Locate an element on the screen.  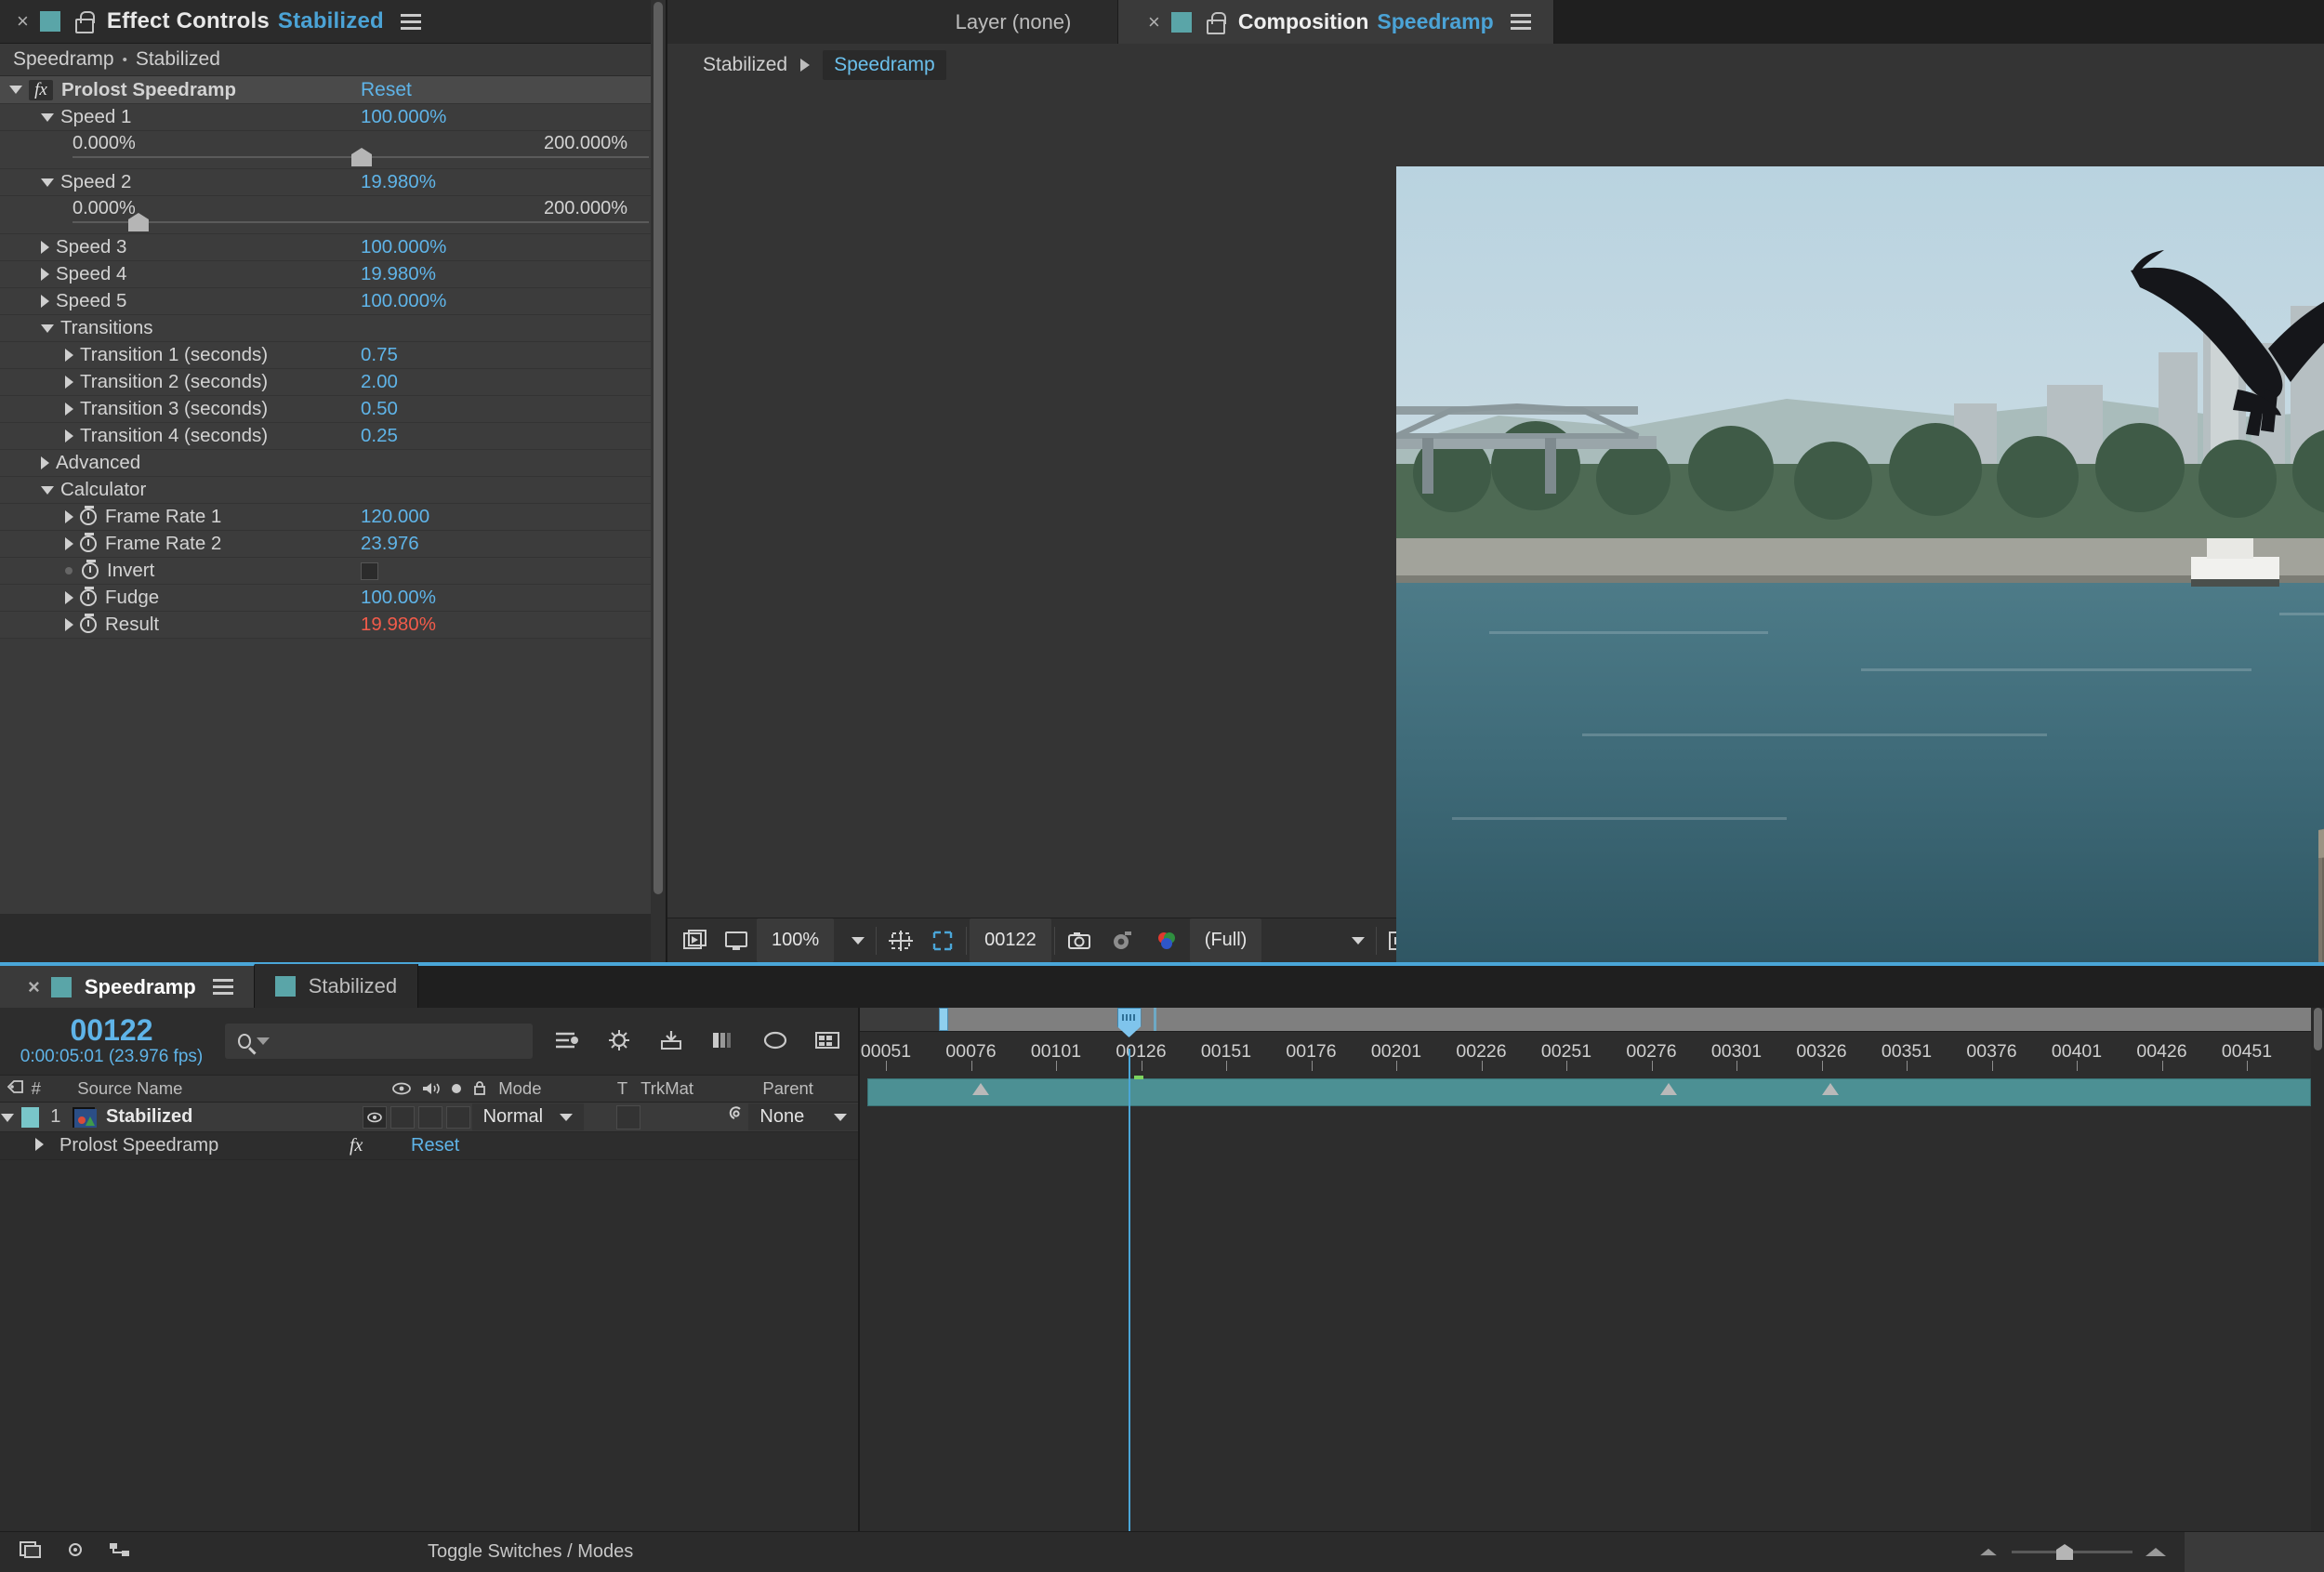
effect-param-row: Speed 2 19.980% is located at coordinates (333, 182).